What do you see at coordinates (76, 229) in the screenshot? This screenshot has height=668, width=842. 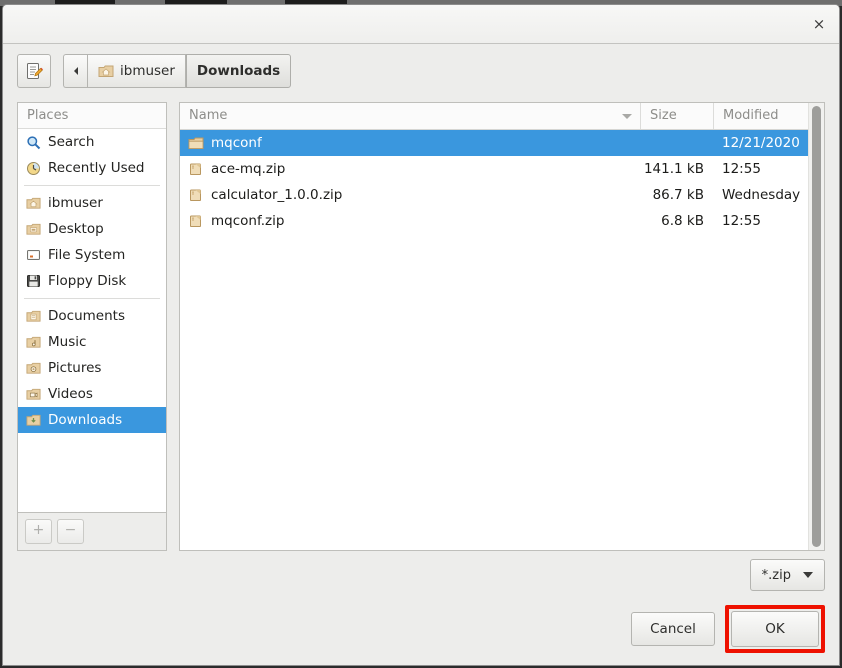 I see `sidebar-item-label: Desktop` at bounding box center [76, 229].